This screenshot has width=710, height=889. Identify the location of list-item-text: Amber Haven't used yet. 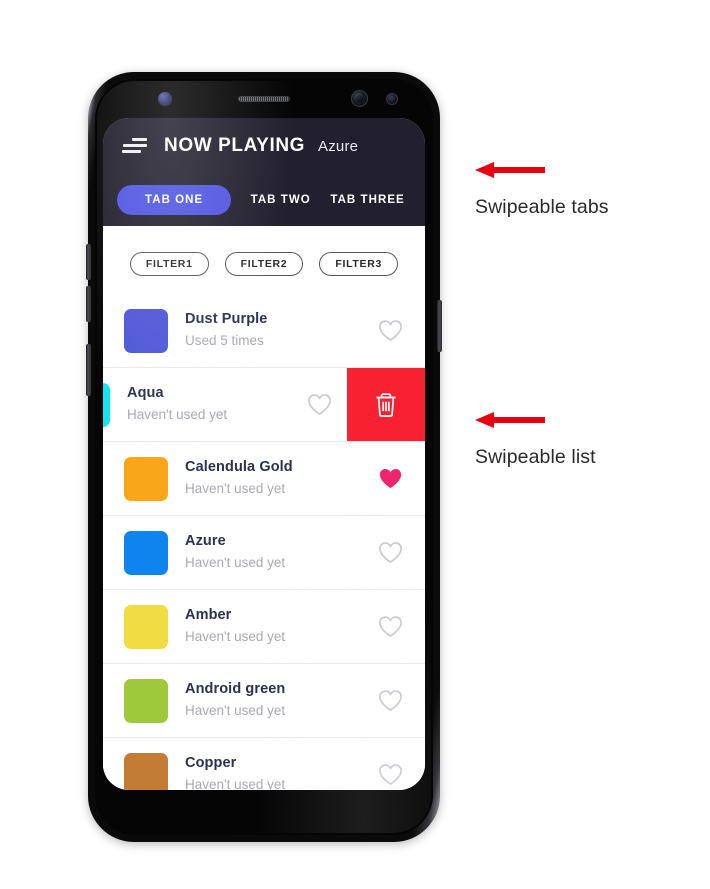
(281, 626).